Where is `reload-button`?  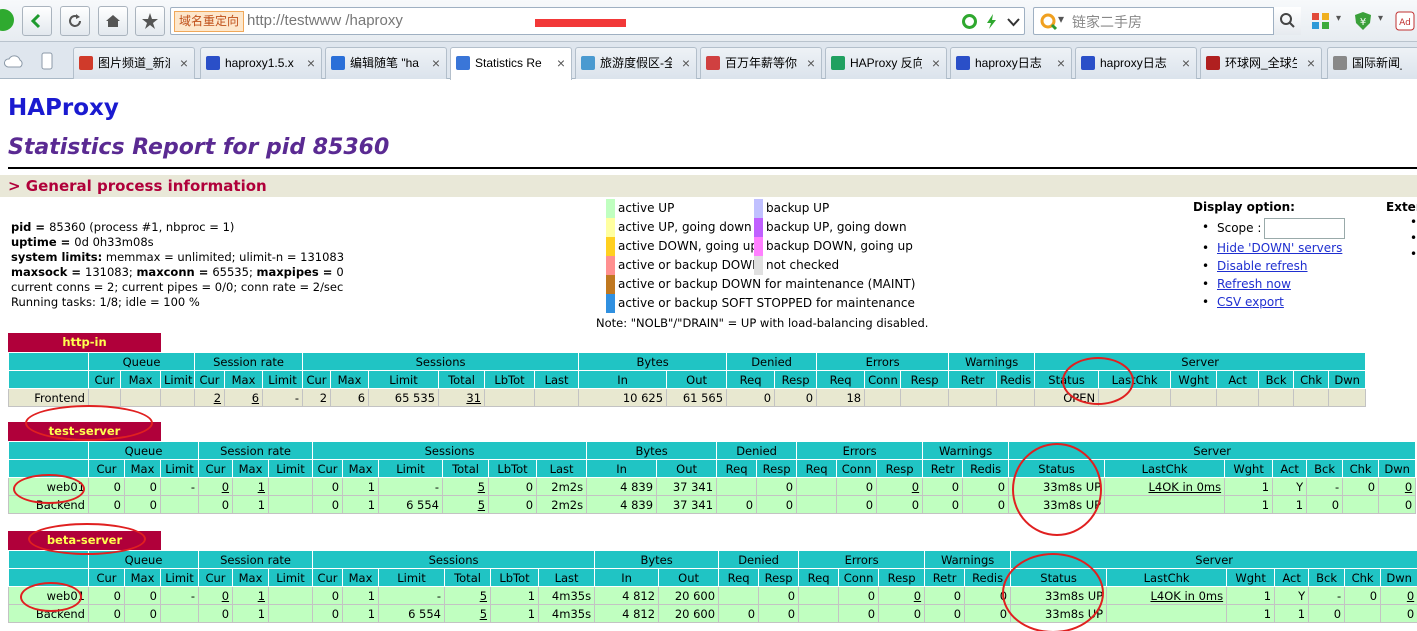 reload-button is located at coordinates (75, 21).